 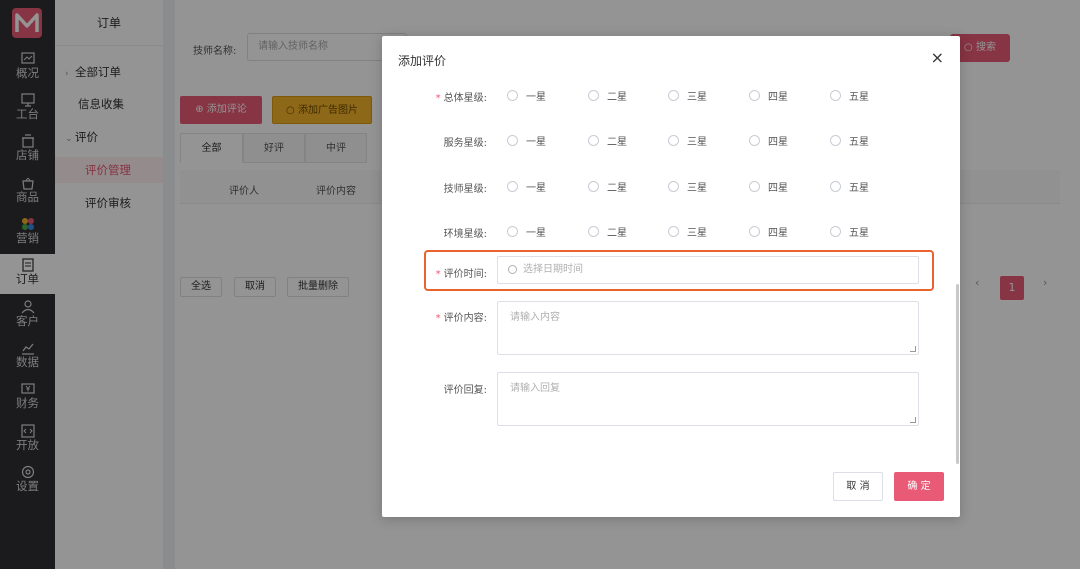 I want to click on clock-icon, so click(x=512, y=269).